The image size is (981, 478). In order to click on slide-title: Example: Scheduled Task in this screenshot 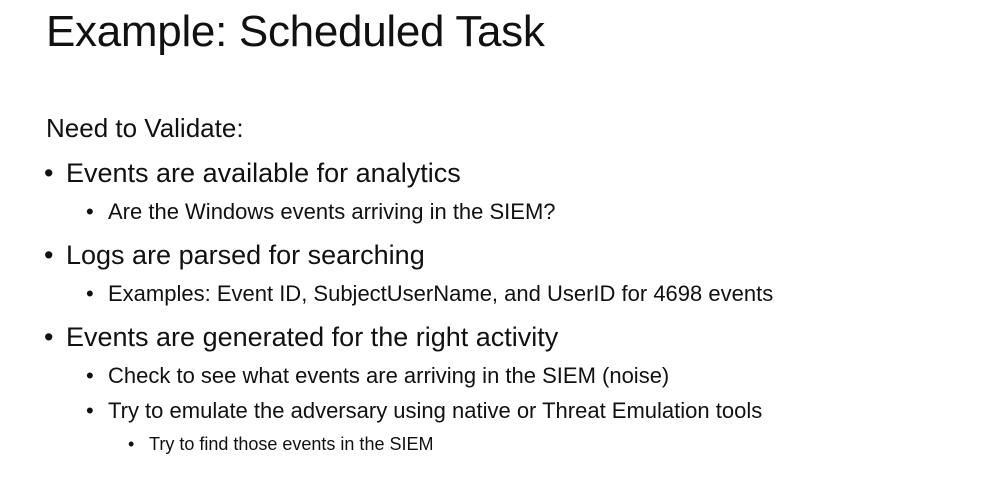, I will do `click(295, 31)`.